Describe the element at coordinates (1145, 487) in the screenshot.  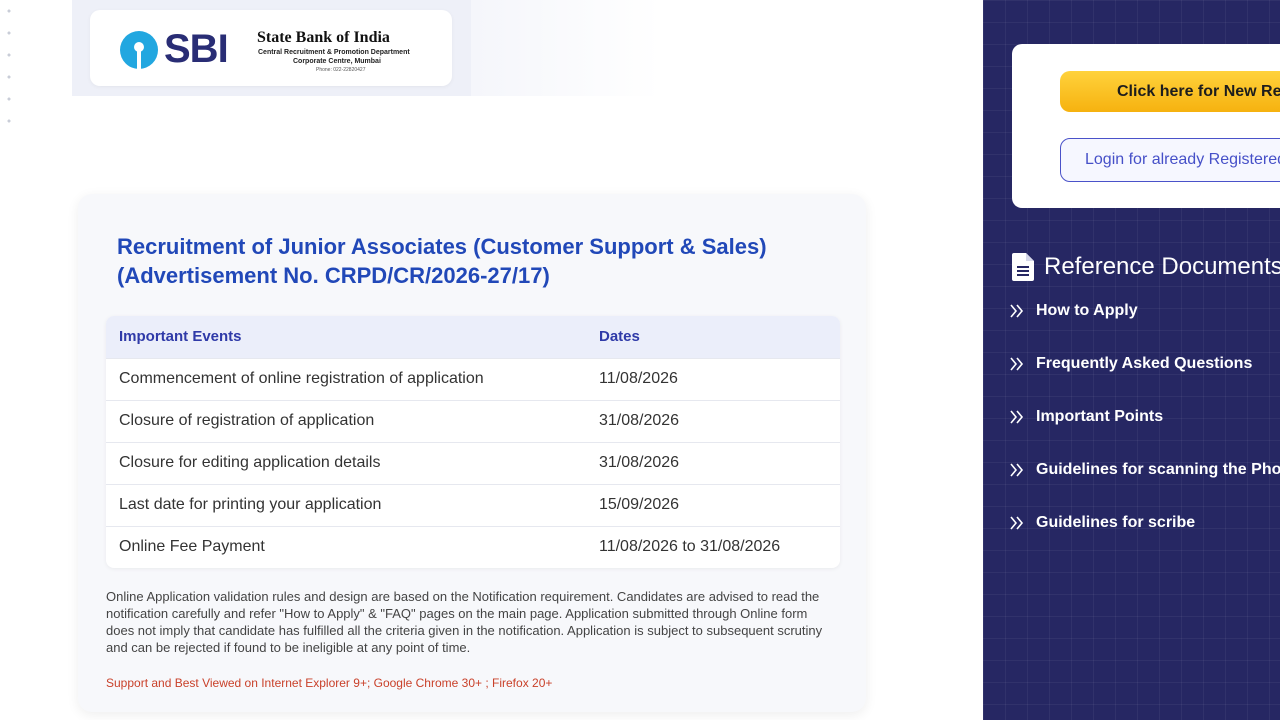
I see `reference-link-photo-guidelines: Guidelines for scanning the Photo` at that location.